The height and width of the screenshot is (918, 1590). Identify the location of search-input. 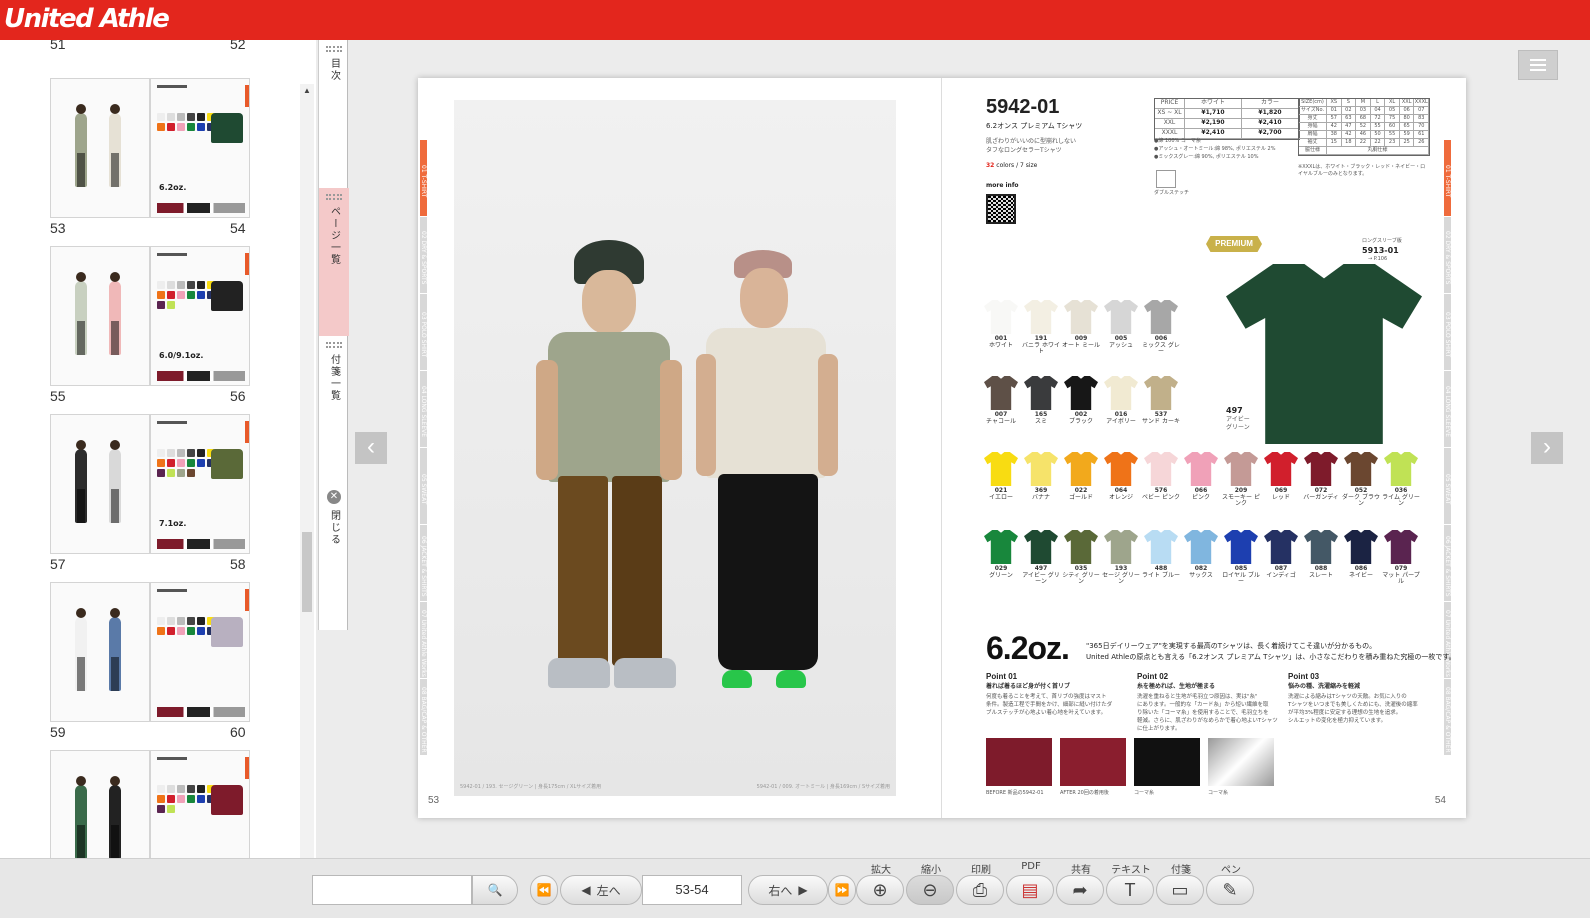
(392, 890).